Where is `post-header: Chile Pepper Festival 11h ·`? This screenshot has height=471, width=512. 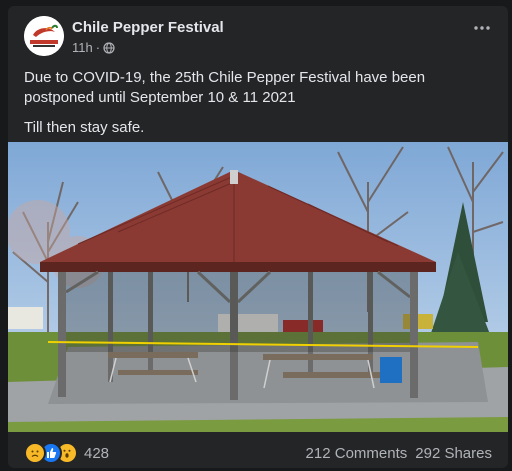
post-header: Chile Pepper Festival 11h · is located at coordinates (258, 39).